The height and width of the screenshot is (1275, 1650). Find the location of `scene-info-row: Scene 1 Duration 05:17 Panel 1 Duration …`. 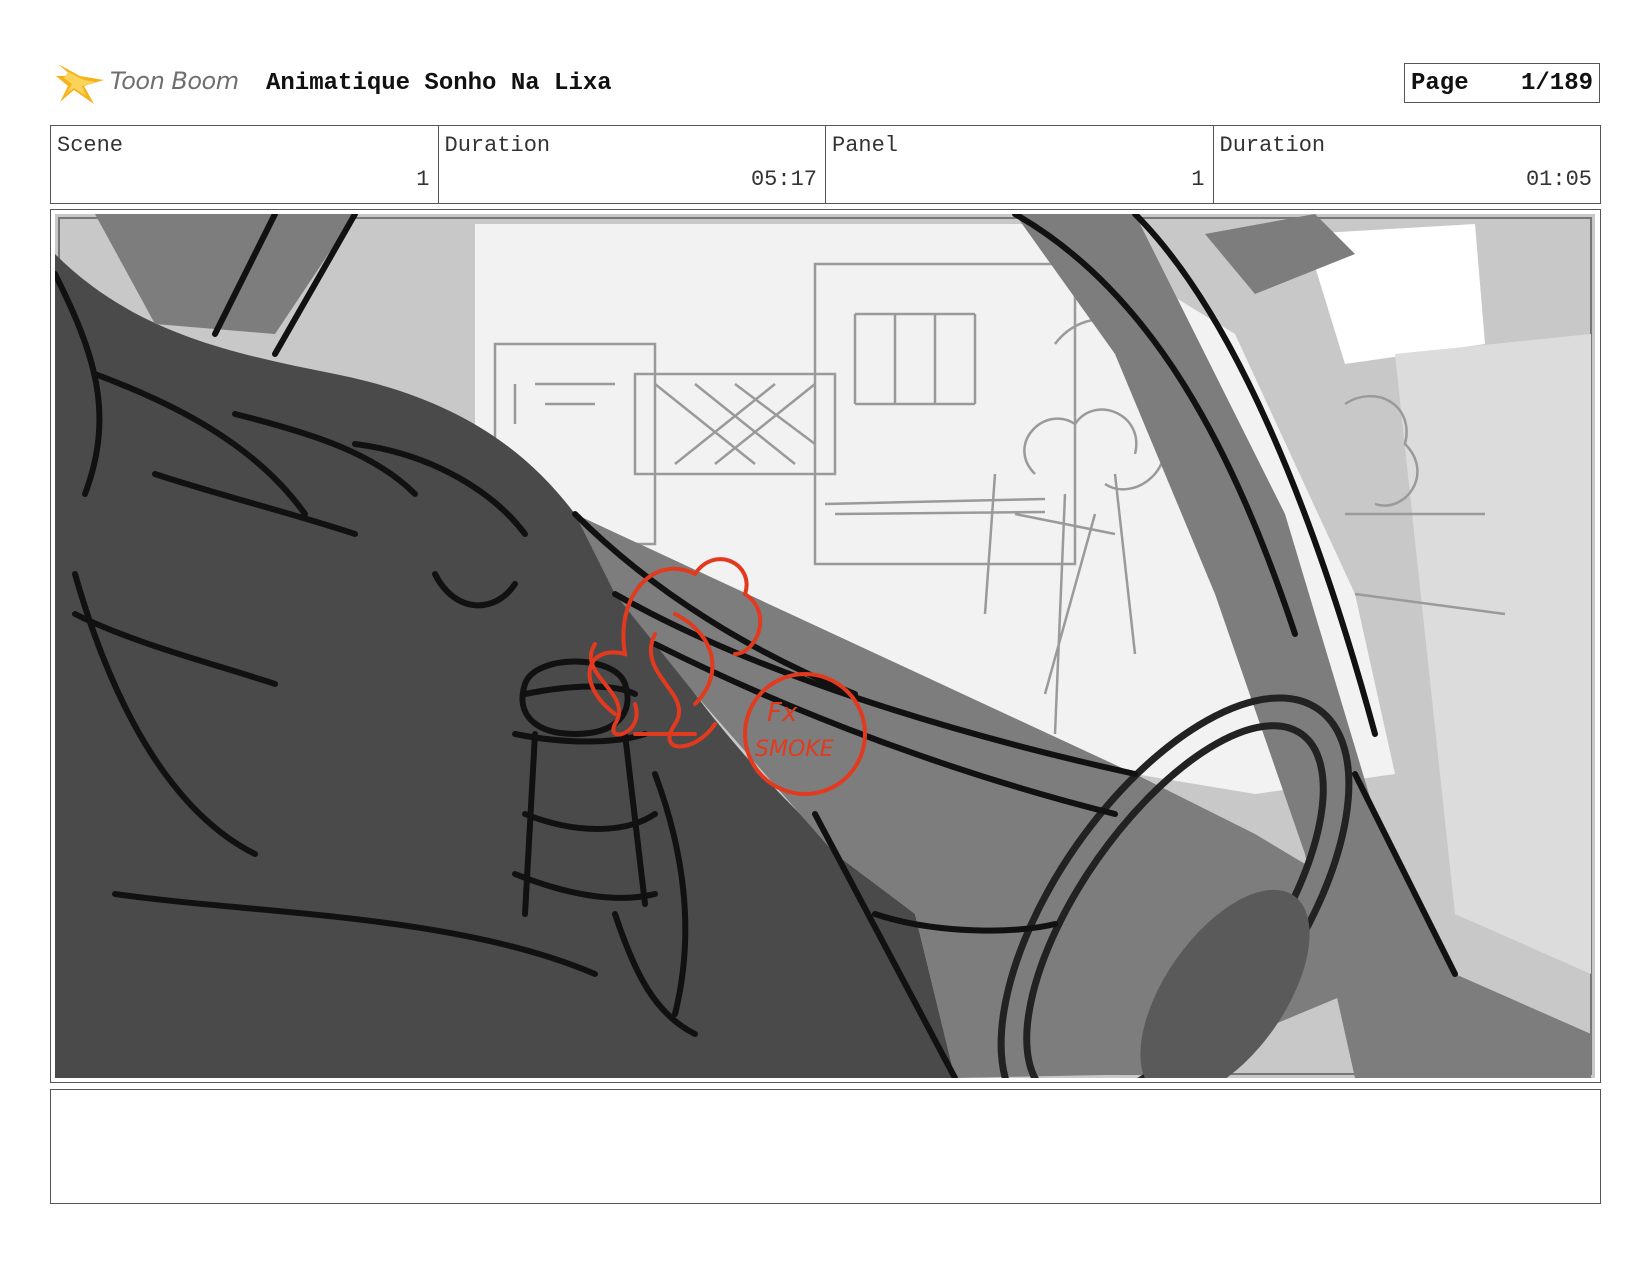

scene-info-row: Scene 1 Duration 05:17 Panel 1 Duration … is located at coordinates (825, 164).